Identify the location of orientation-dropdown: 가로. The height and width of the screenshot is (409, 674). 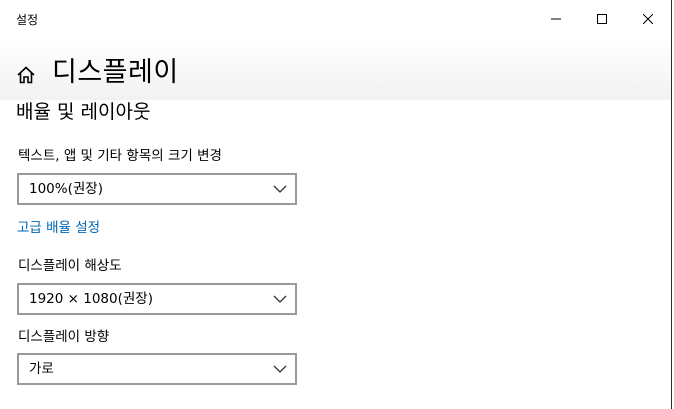
(157, 369).